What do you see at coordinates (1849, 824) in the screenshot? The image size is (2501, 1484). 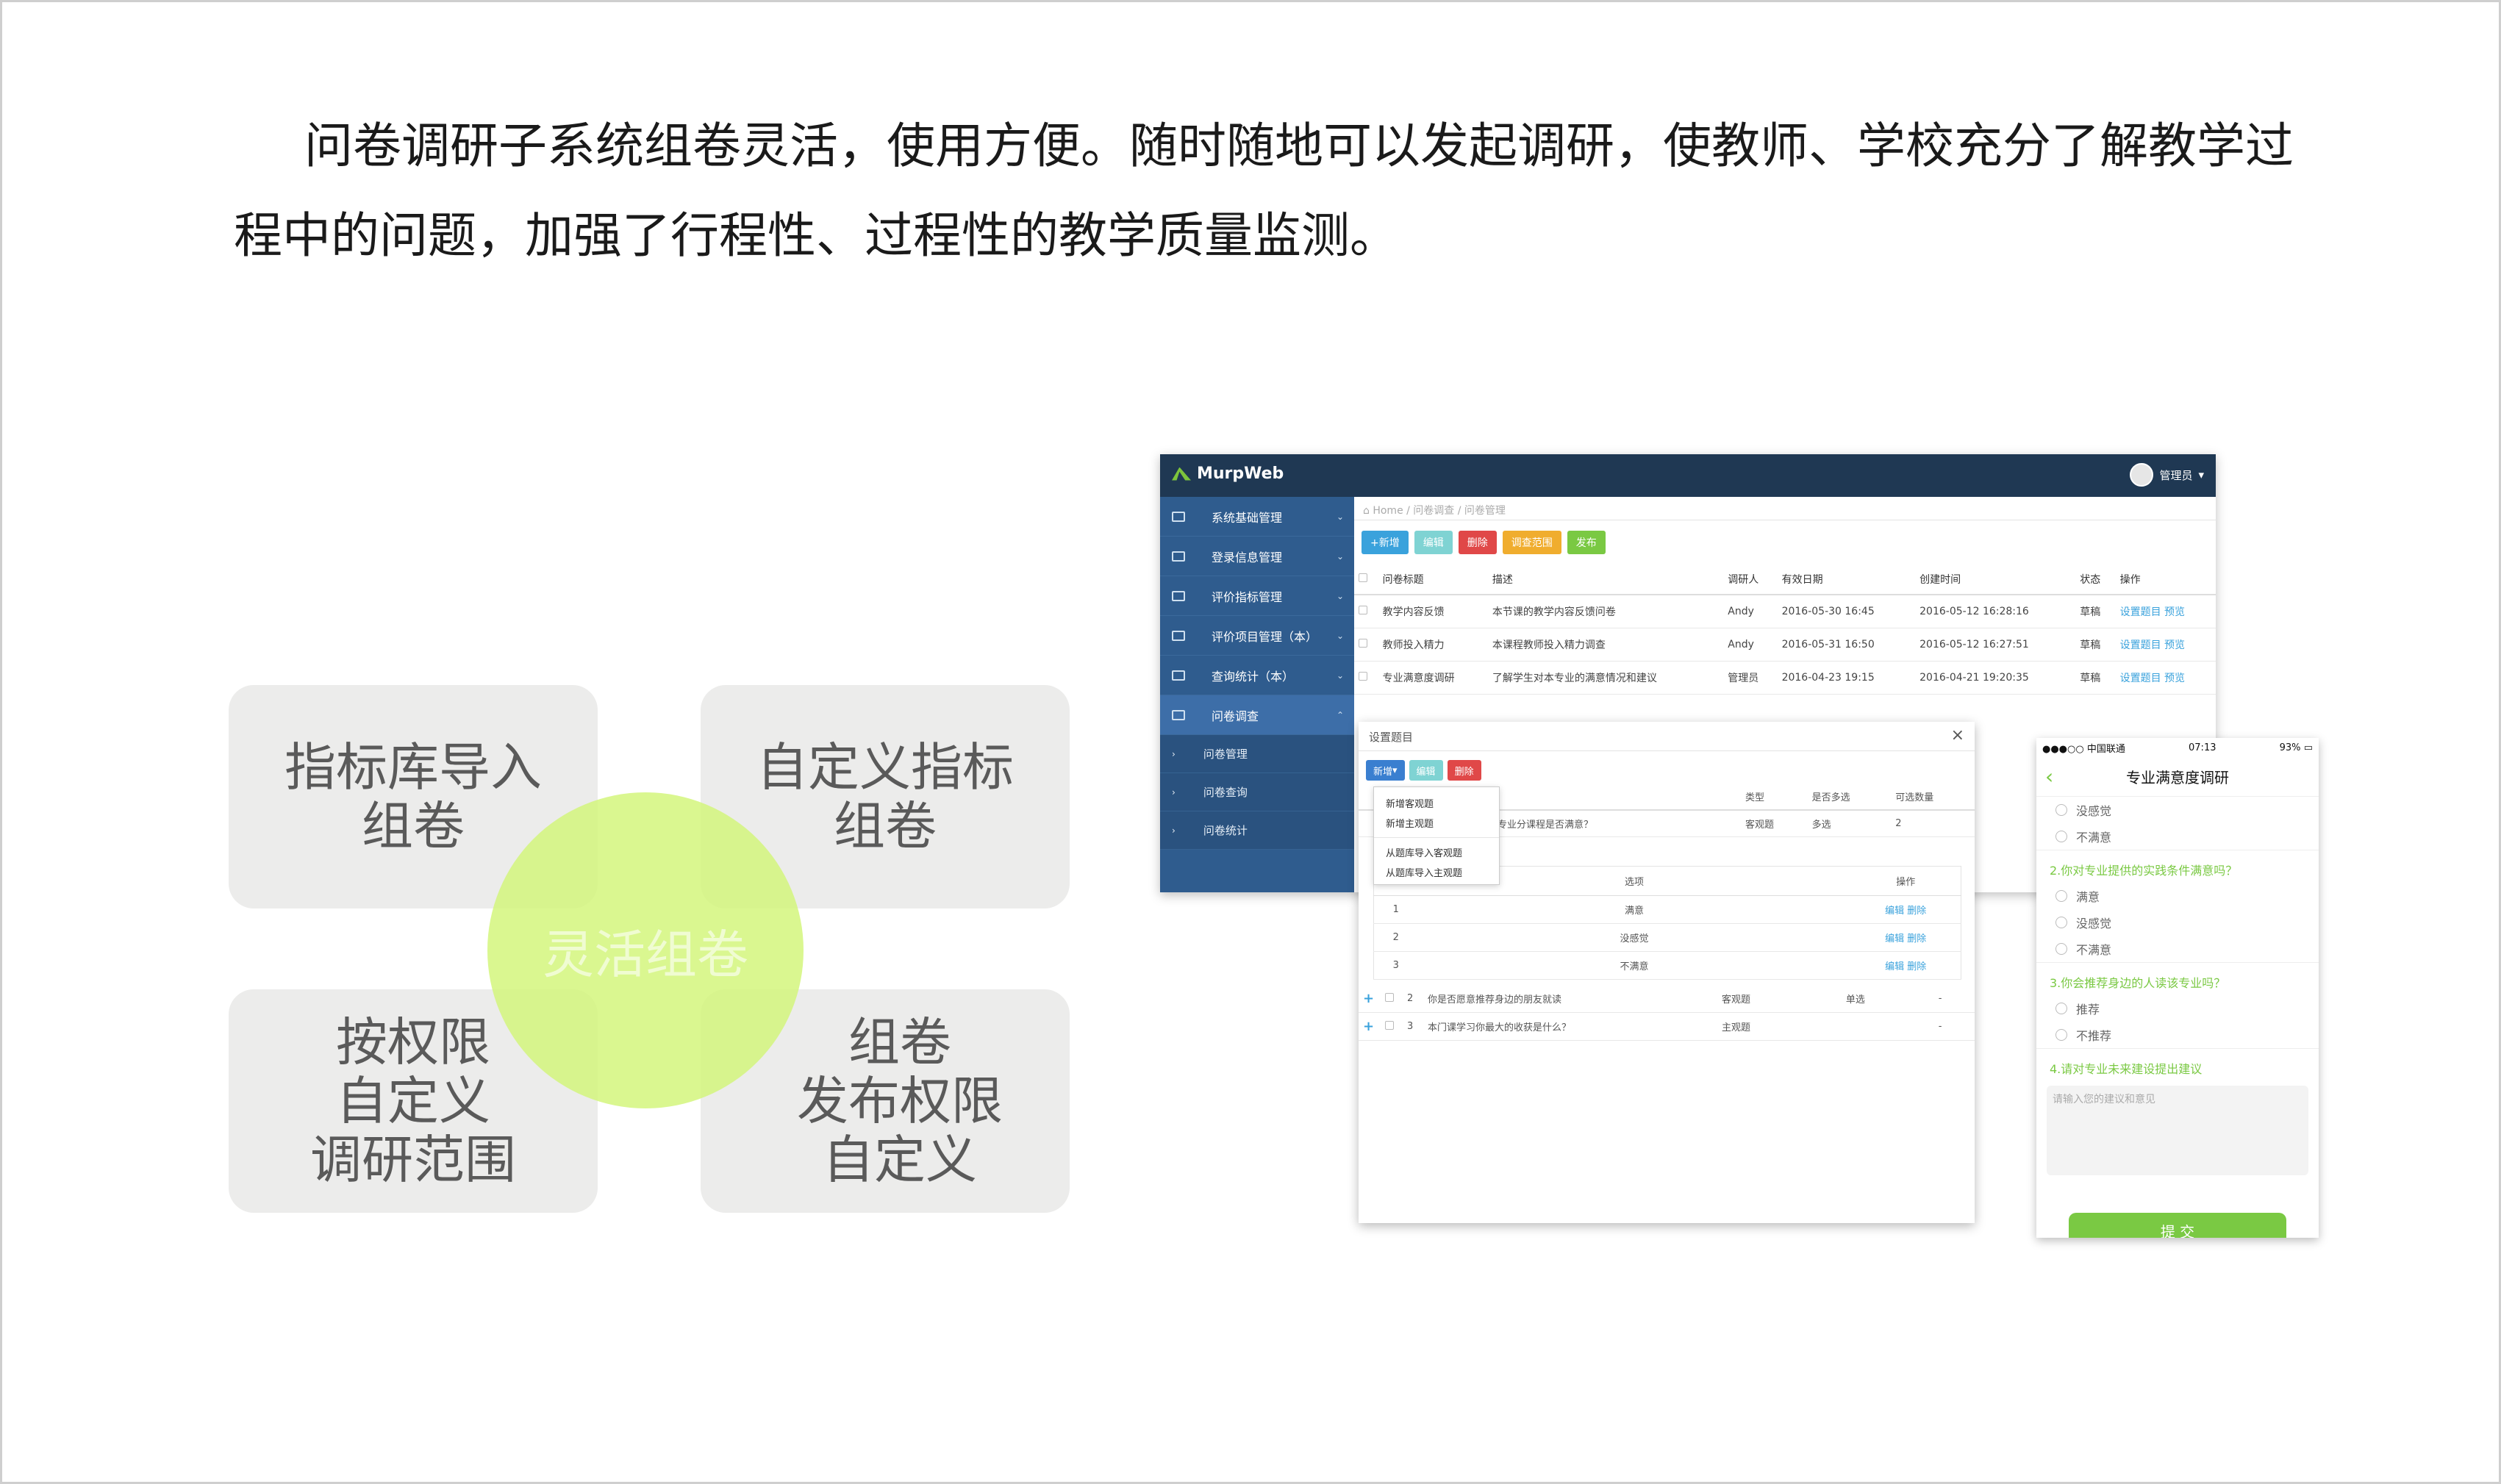 I see `question-multi: 多选` at bounding box center [1849, 824].